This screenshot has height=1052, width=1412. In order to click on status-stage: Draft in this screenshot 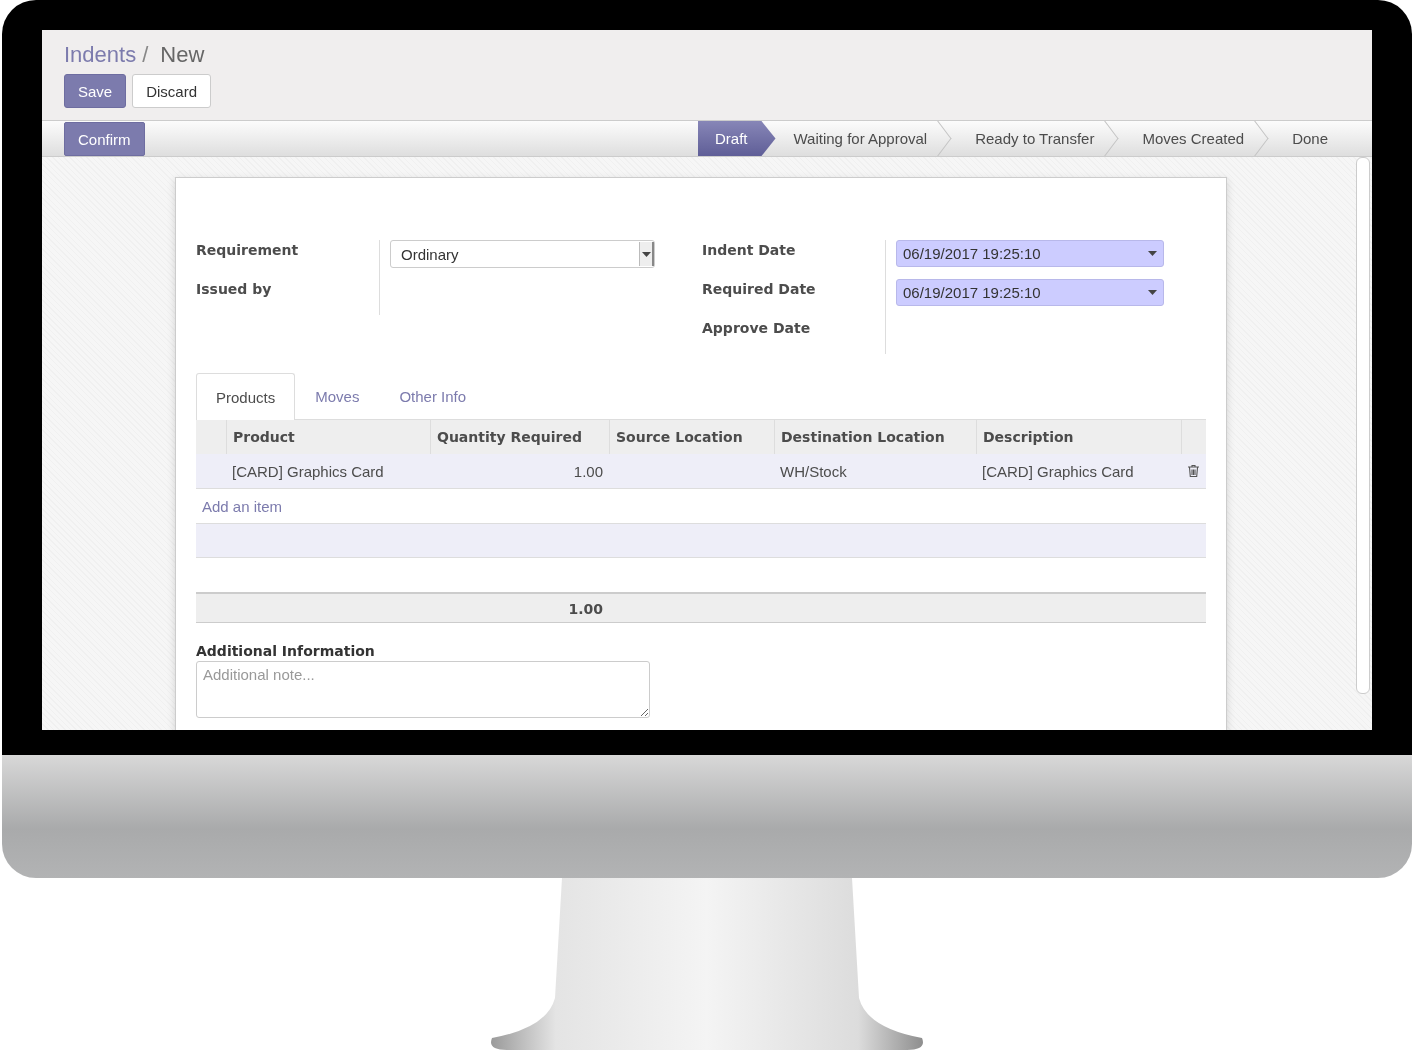, I will do `click(737, 138)`.